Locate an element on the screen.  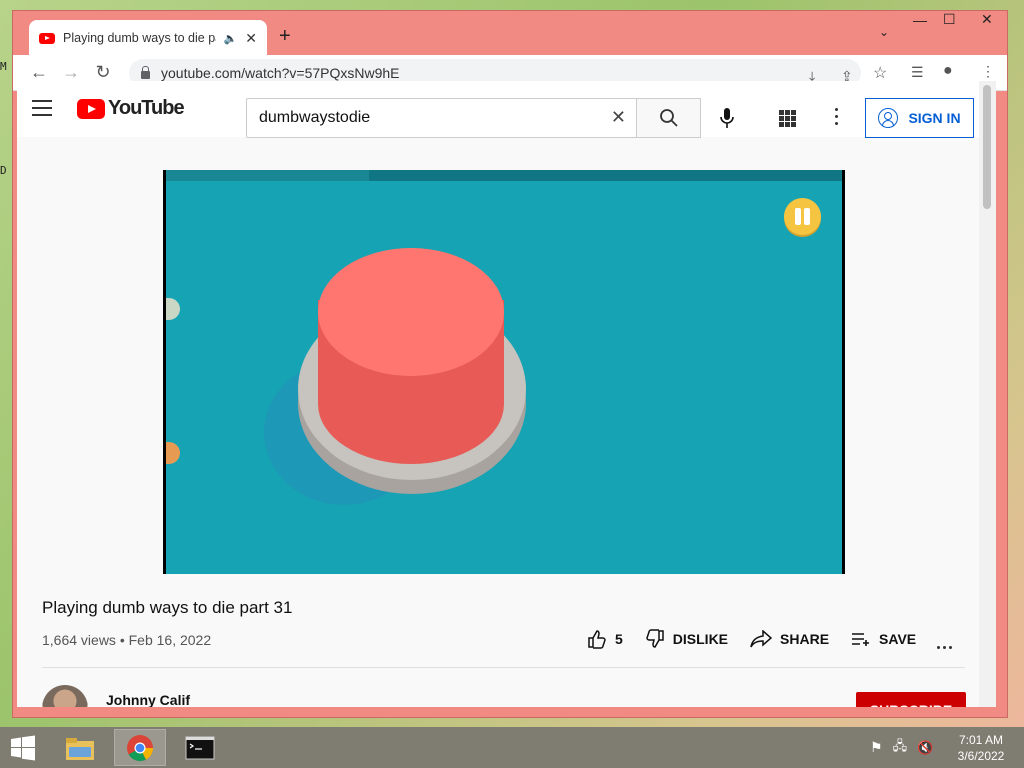
share-button: SHARE is located at coordinates (789, 639).